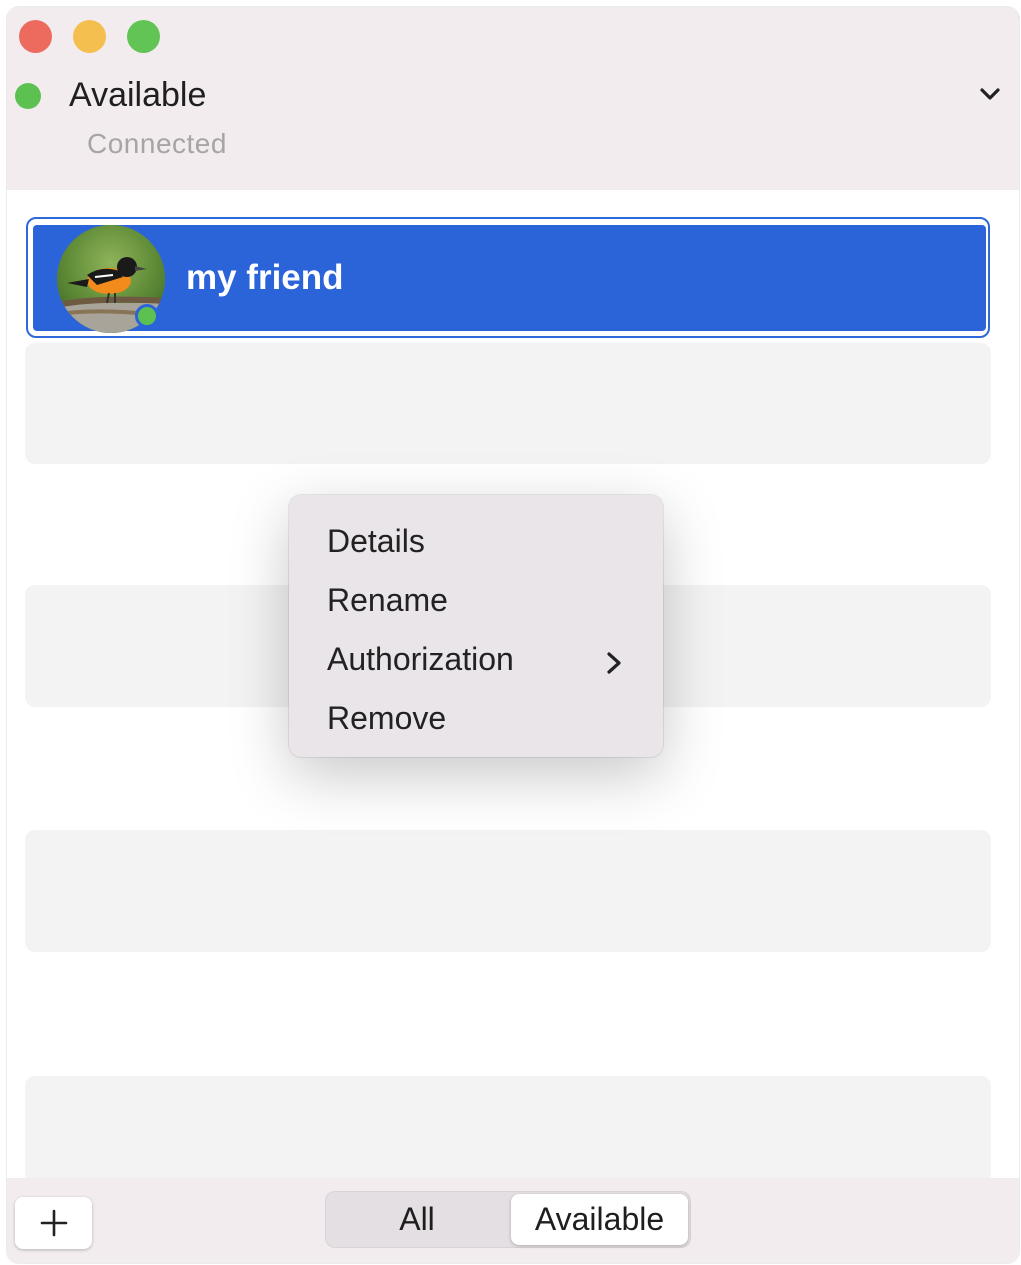  Describe the element at coordinates (28, 96) in the screenshot. I see `status-indicator-dot` at that location.